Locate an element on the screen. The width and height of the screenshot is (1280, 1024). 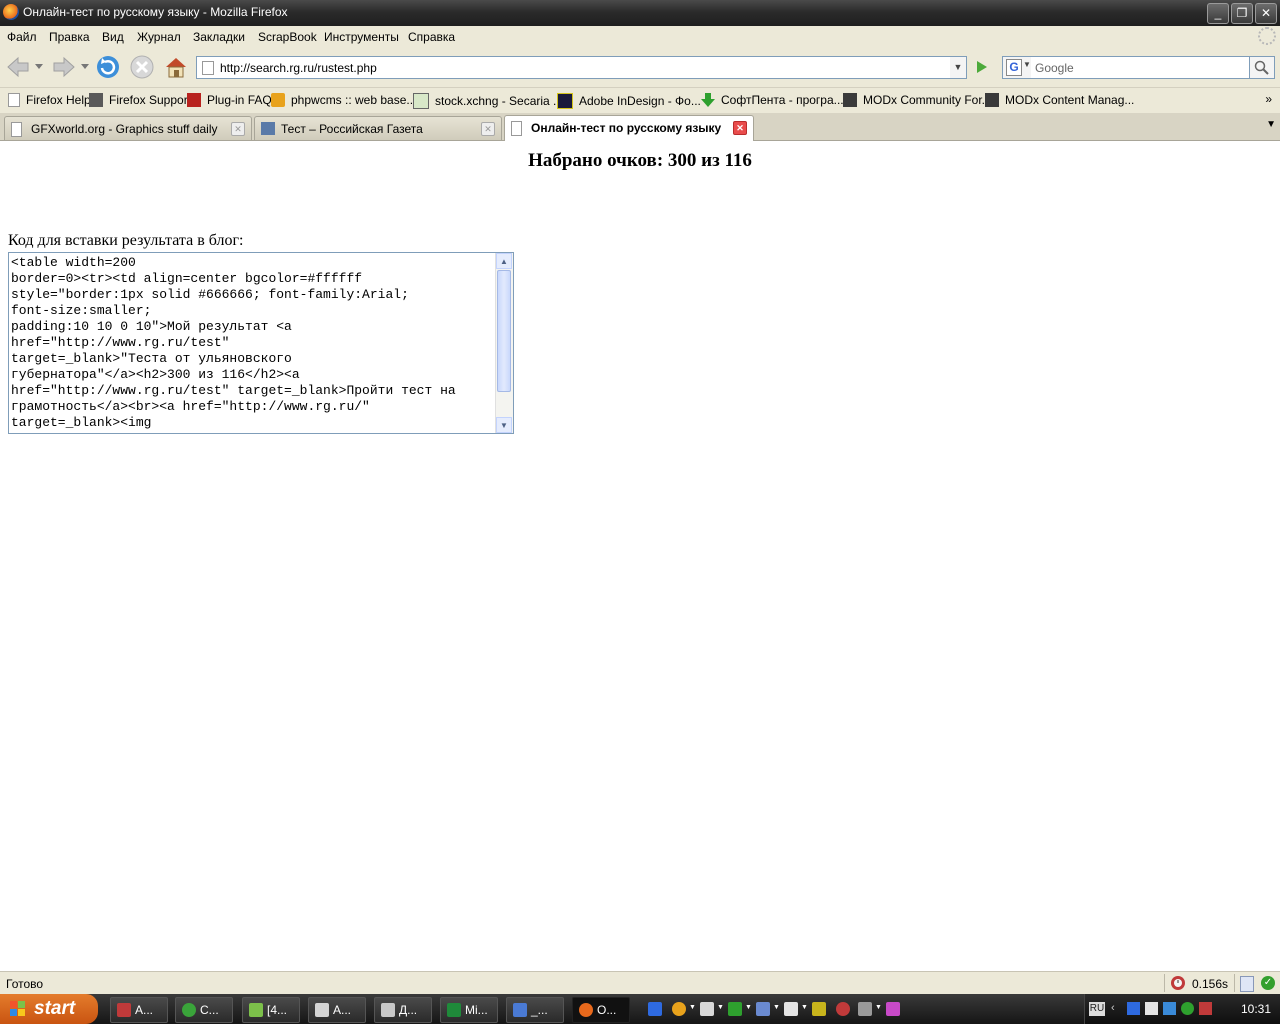
url-bar: http://search.rg.ru/rustest.php is located at coordinates (574, 67).